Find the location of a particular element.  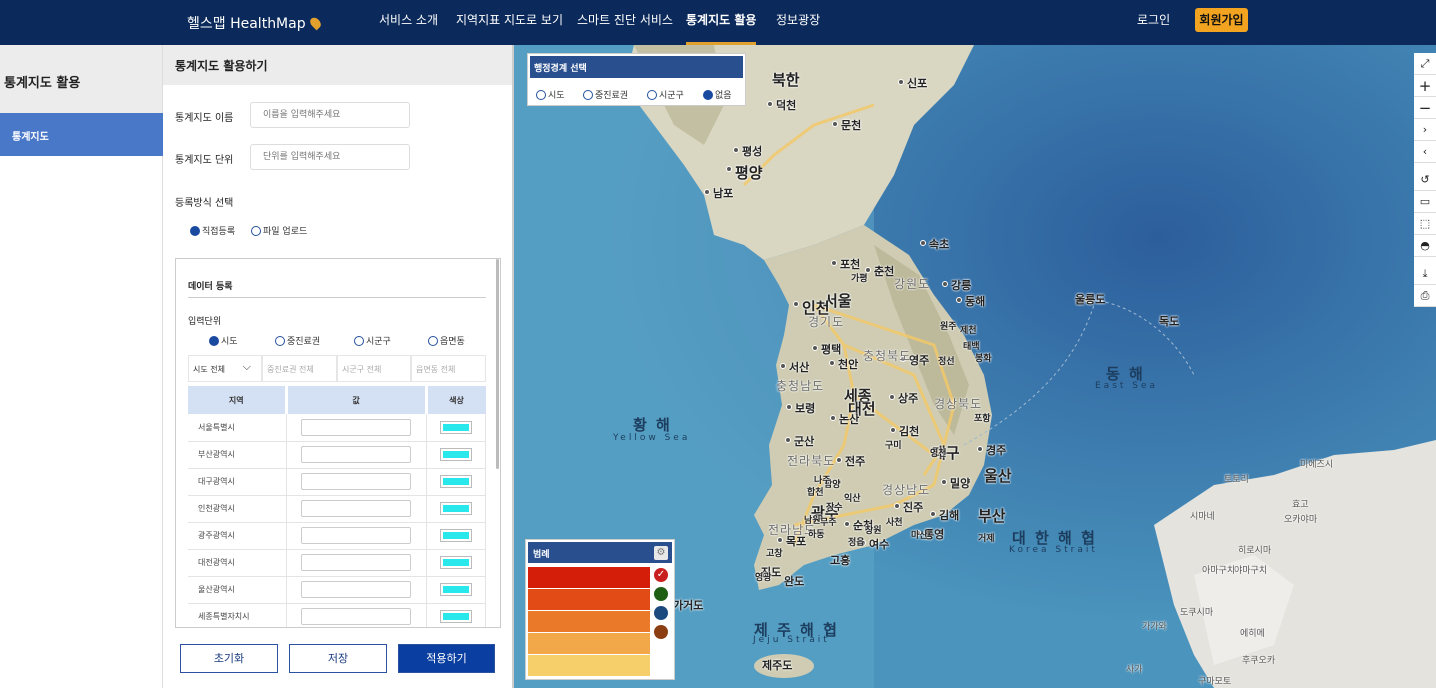

chevron-down-icon: ⌵ is located at coordinates (246, 366).